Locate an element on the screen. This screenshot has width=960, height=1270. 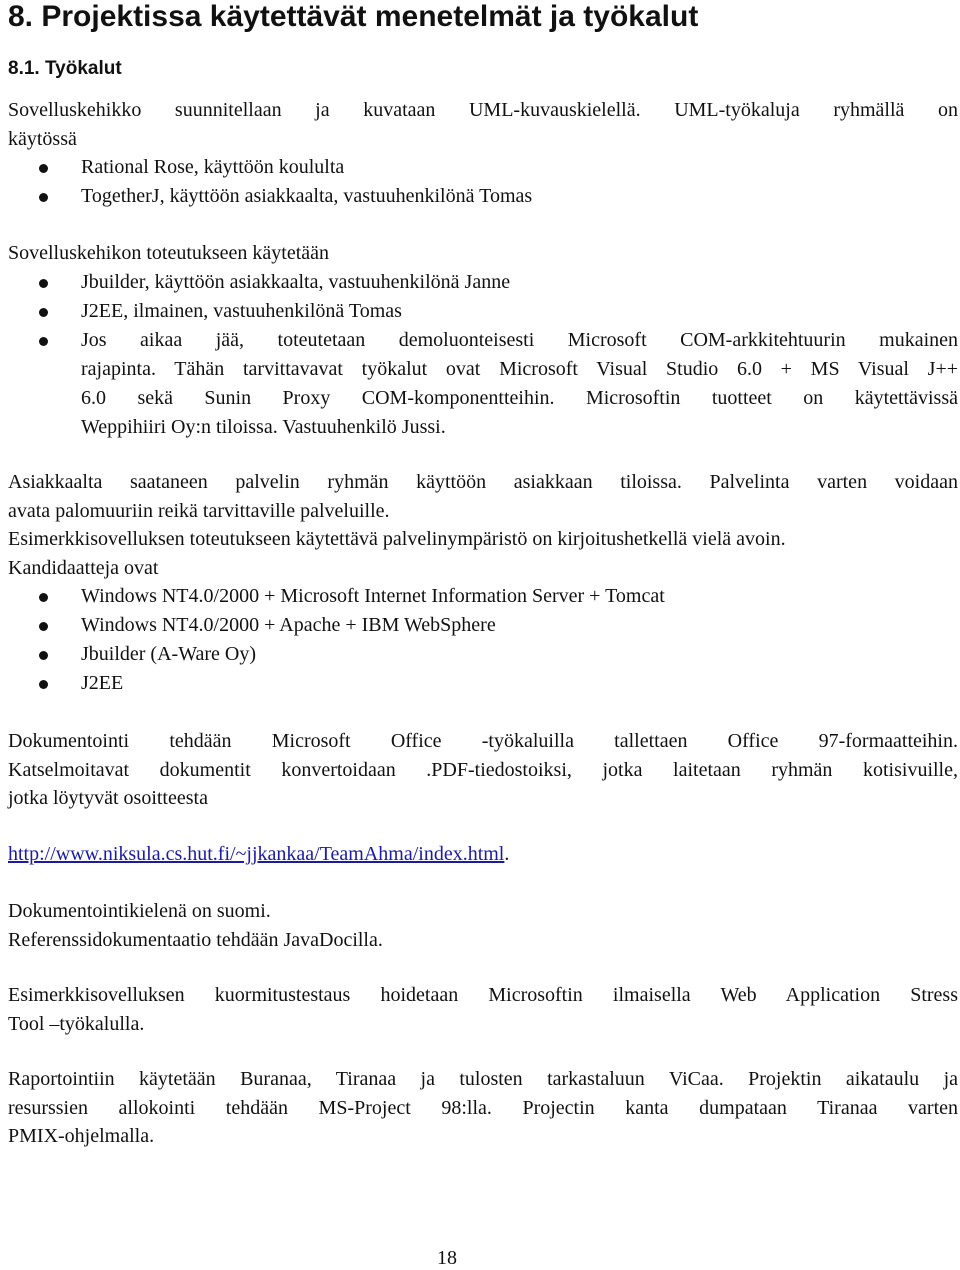
list-item: J2EE is located at coordinates (483, 683).